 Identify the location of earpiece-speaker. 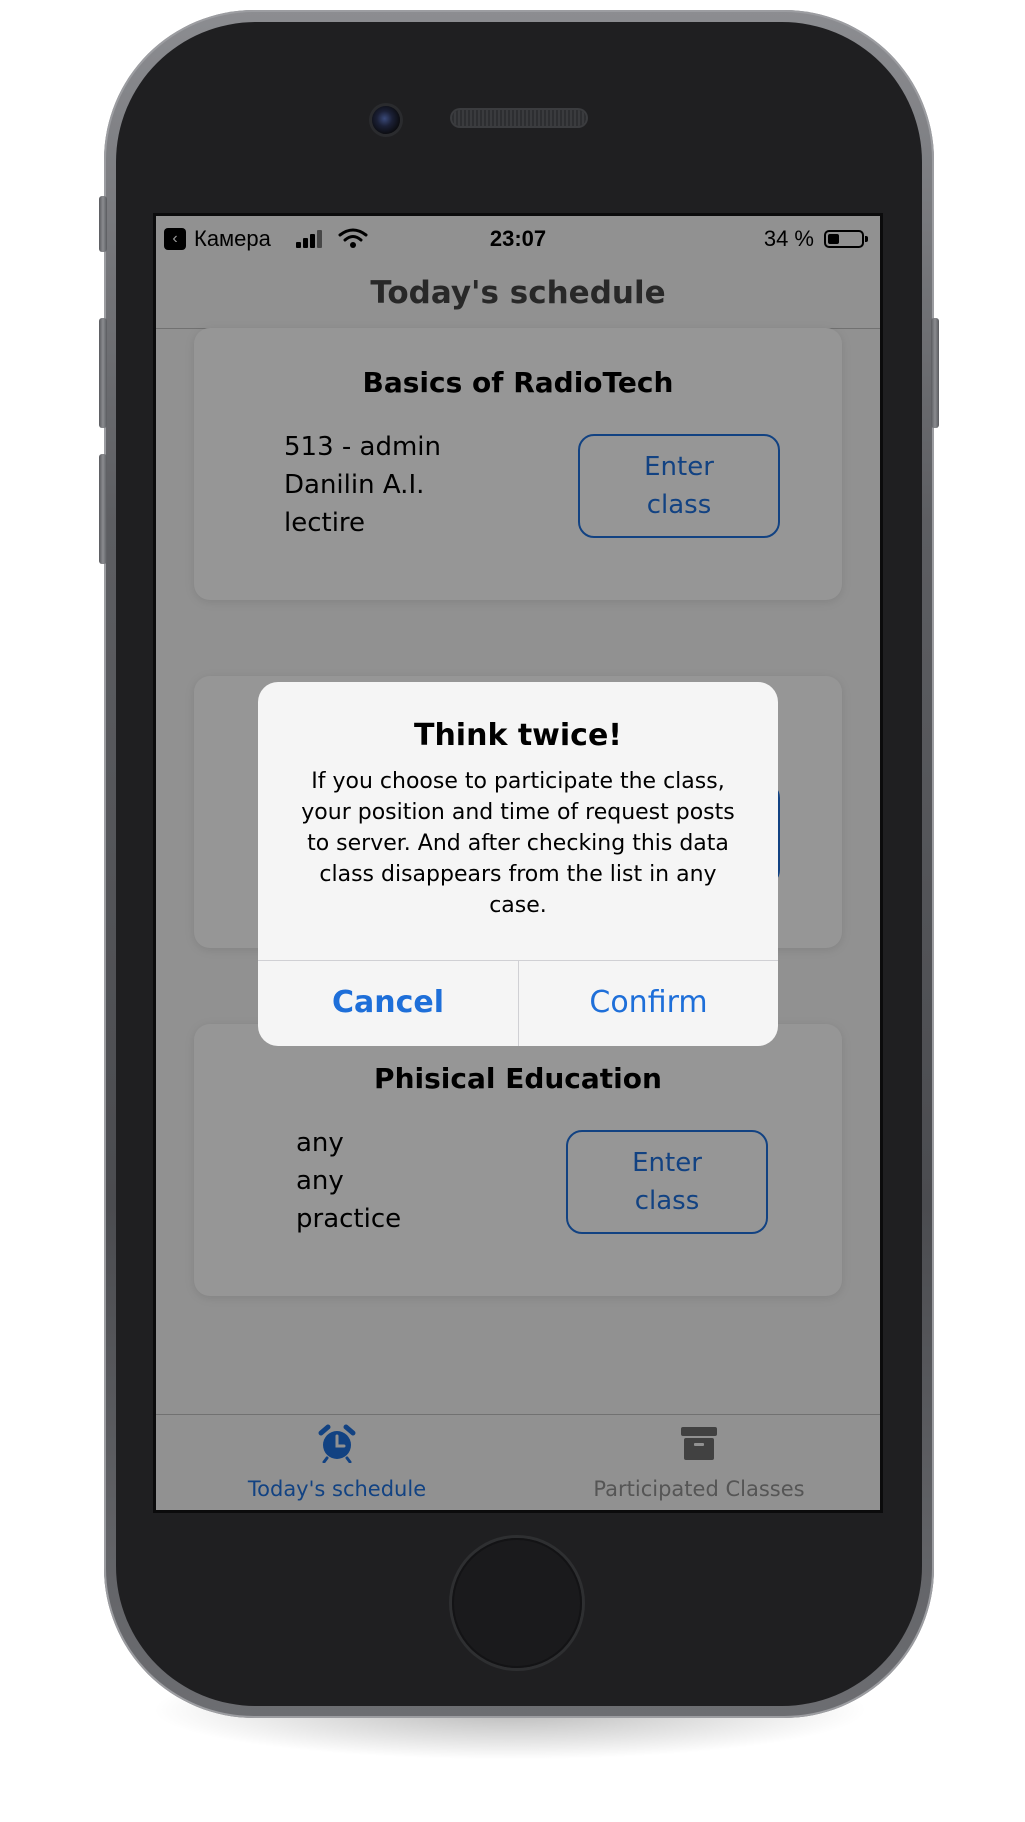
(519, 118).